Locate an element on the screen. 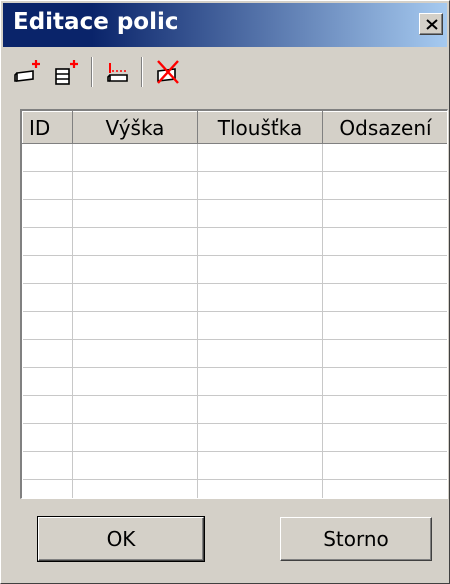  column-header-thickness: Tloušťka is located at coordinates (260, 127).